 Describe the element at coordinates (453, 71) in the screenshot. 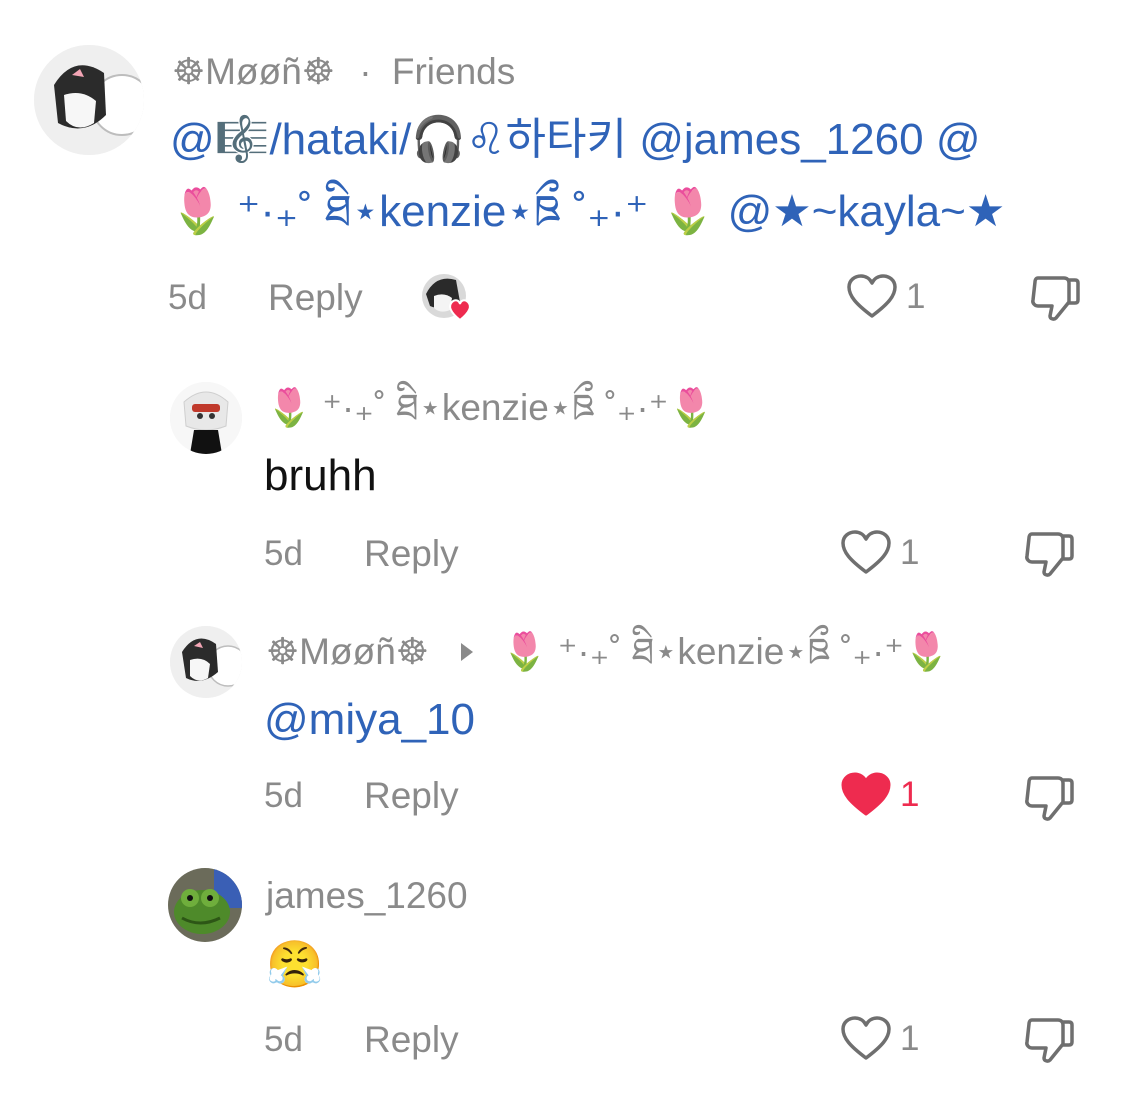

I see `friends-label: Friends` at that location.